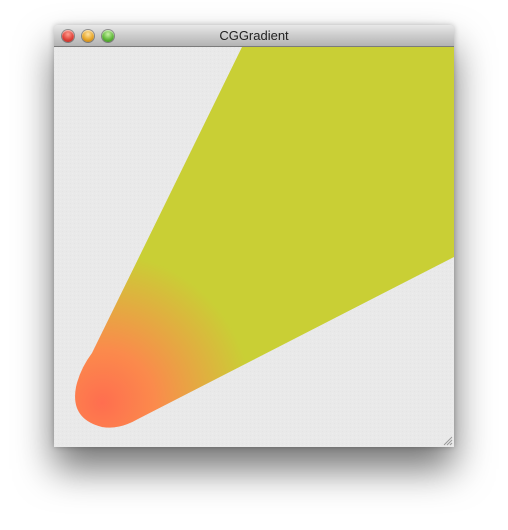 The width and height of the screenshot is (508, 530). Describe the element at coordinates (447, 440) in the screenshot. I see `resize-grip-icon` at that location.